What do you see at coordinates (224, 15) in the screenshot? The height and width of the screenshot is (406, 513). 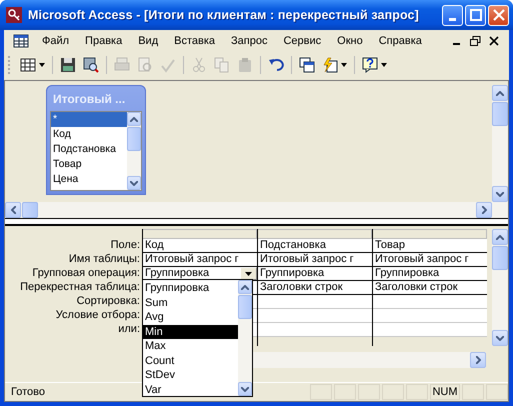 I see `window-title: Microsoft Access - [Итоги по клиентам : перекрестный запрос]` at bounding box center [224, 15].